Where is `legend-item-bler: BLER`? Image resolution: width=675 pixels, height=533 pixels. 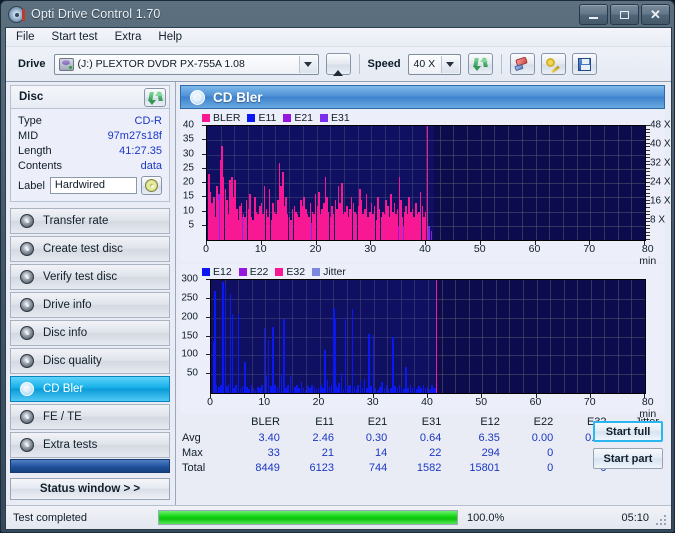 legend-item-bler: BLER is located at coordinates (221, 118).